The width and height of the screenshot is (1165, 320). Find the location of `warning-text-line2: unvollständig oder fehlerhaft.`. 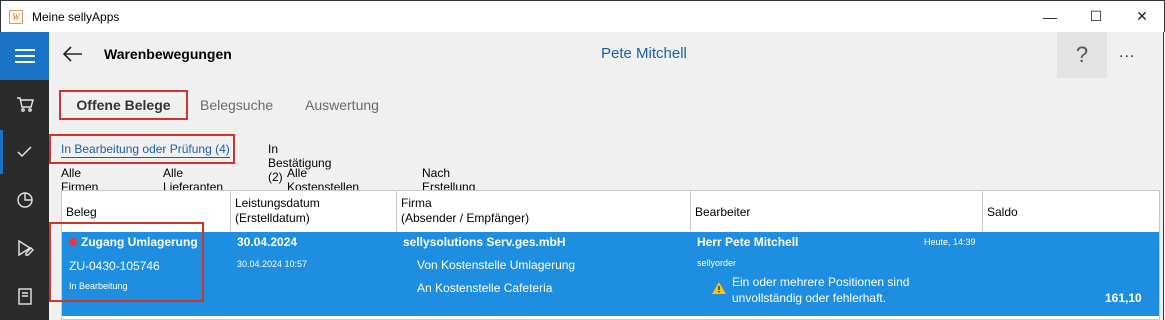

warning-text-line2: unvollständig oder fehlerhaft. is located at coordinates (809, 298).